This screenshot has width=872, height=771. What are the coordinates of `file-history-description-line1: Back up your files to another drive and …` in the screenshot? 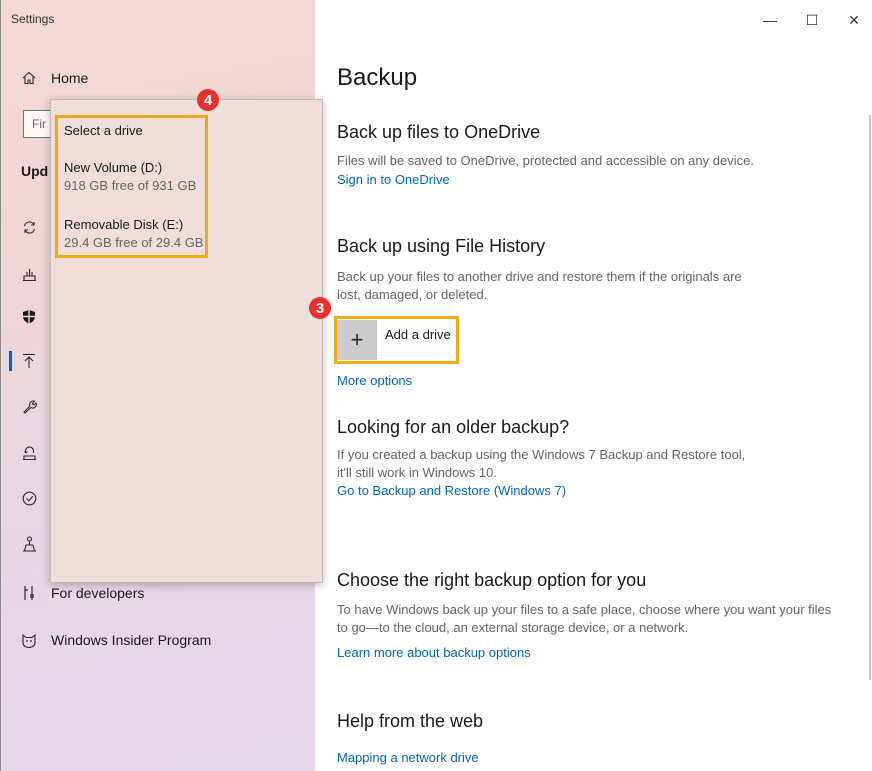 It's located at (539, 276).